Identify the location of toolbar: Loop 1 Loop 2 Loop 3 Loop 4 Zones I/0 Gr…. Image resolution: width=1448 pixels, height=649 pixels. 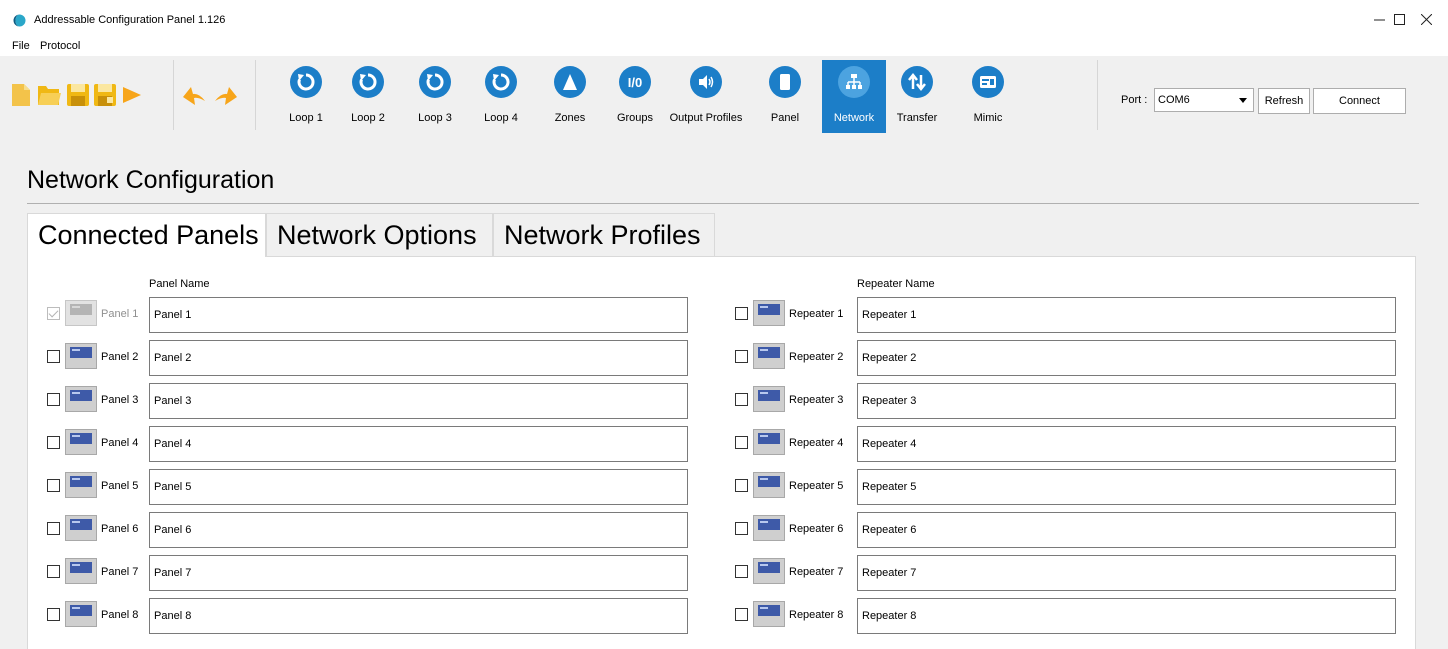
(724, 96).